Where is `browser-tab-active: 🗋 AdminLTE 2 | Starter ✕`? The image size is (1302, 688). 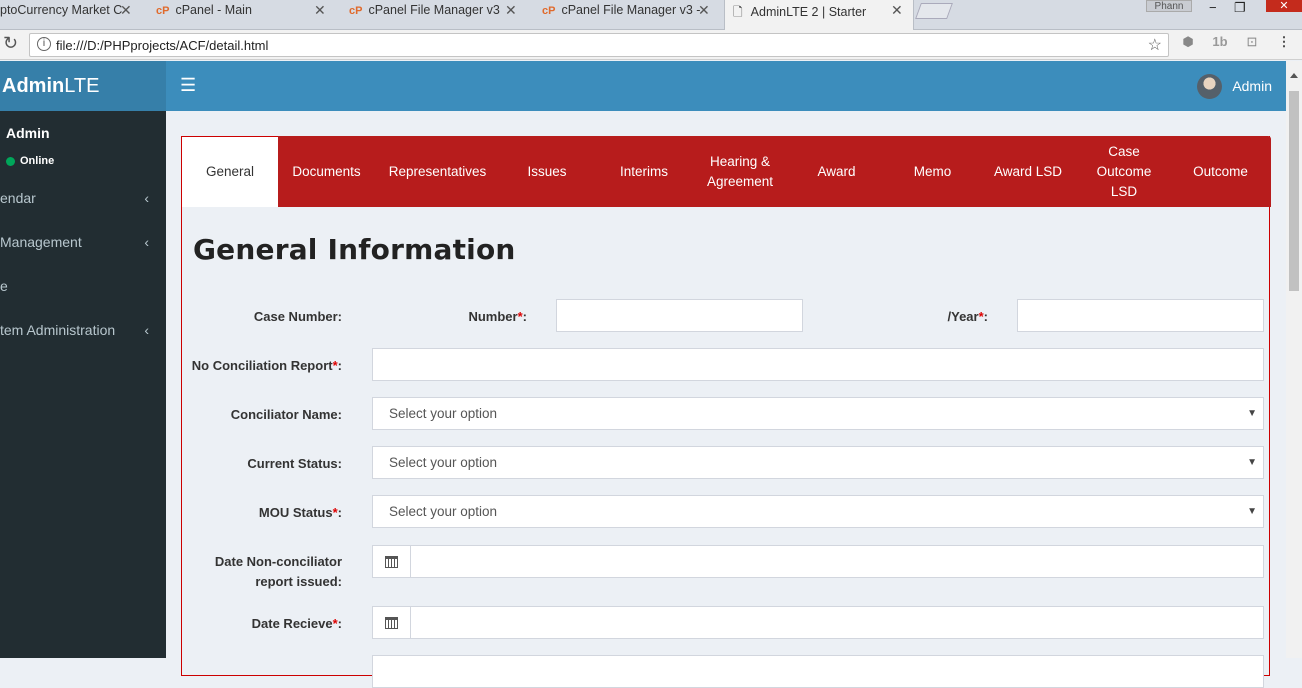
browser-tab-active: 🗋 AdminLTE 2 | Starter ✕ is located at coordinates (819, 15).